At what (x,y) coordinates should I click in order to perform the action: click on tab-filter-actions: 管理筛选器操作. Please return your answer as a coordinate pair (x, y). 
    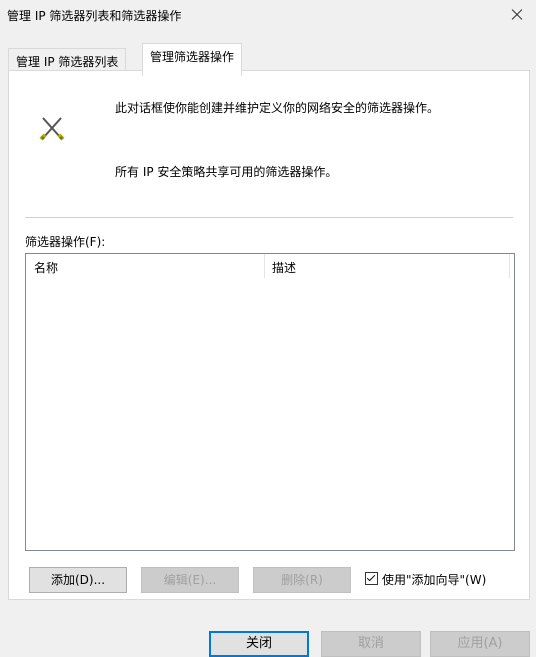
    Looking at the image, I should click on (192, 59).